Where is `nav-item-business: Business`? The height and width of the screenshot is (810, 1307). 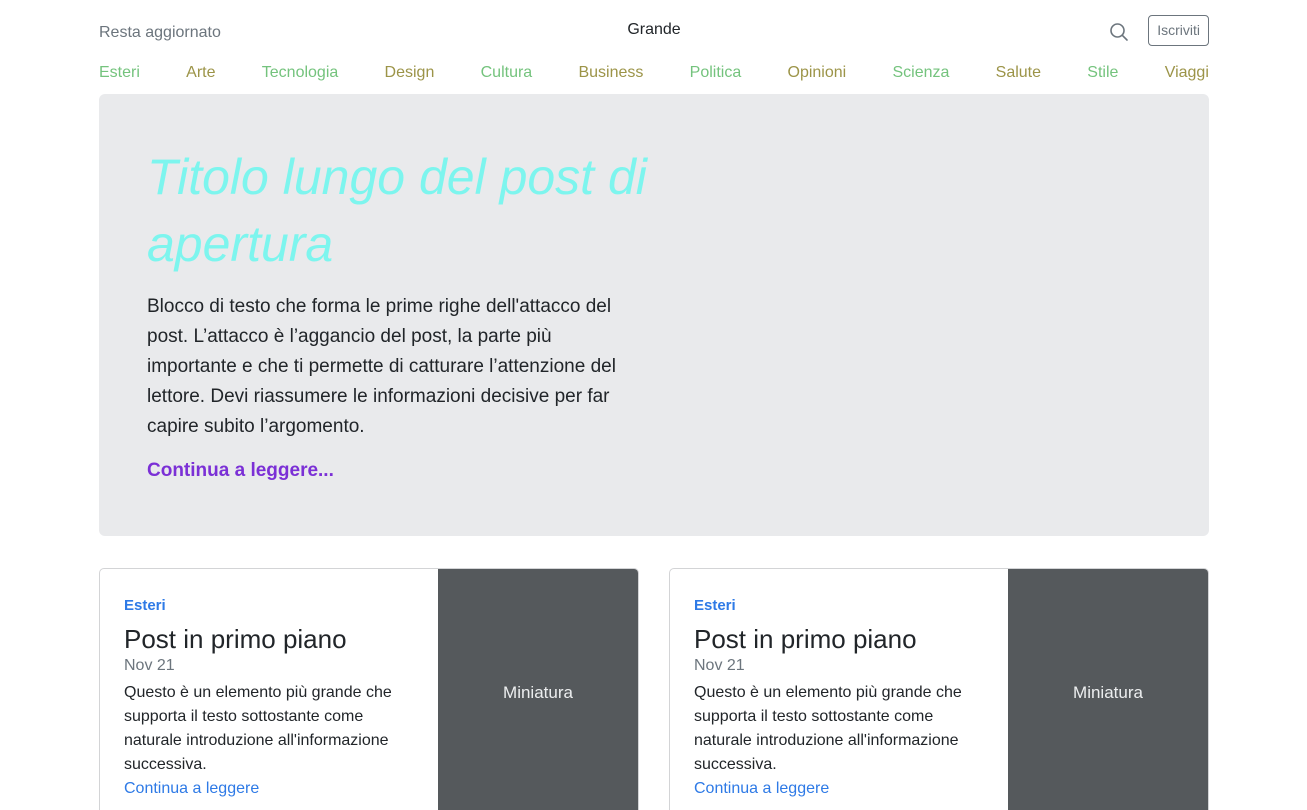 nav-item-business: Business is located at coordinates (610, 75).